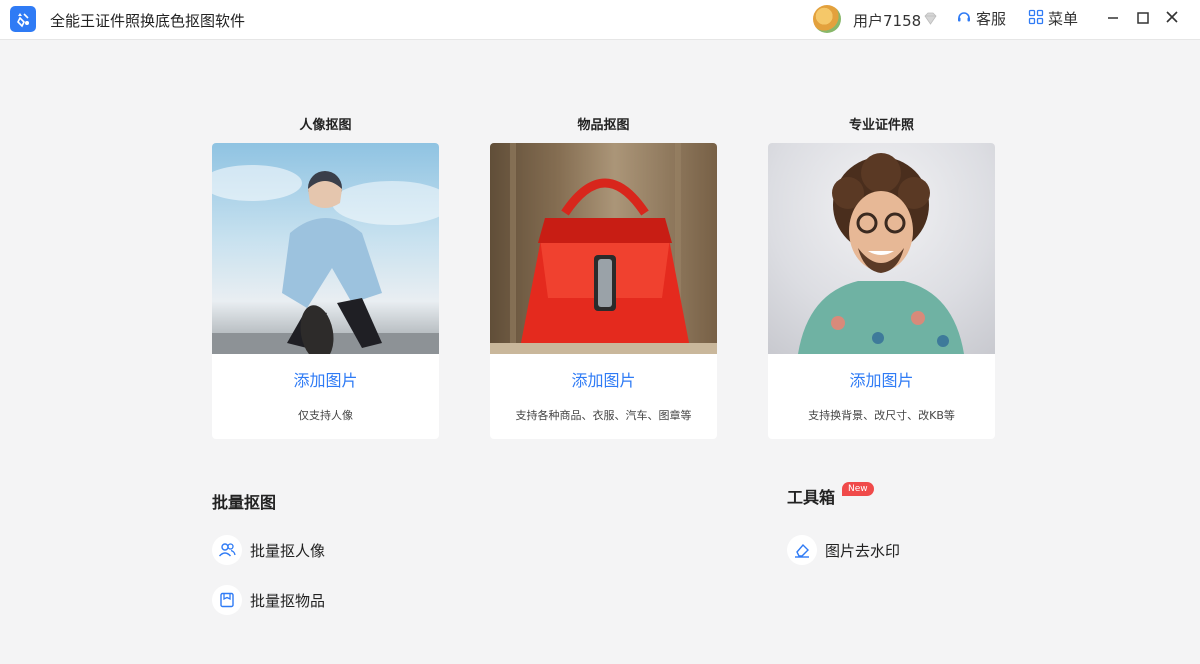 This screenshot has width=1200, height=664. I want to click on maximize-icon, so click(1143, 19).